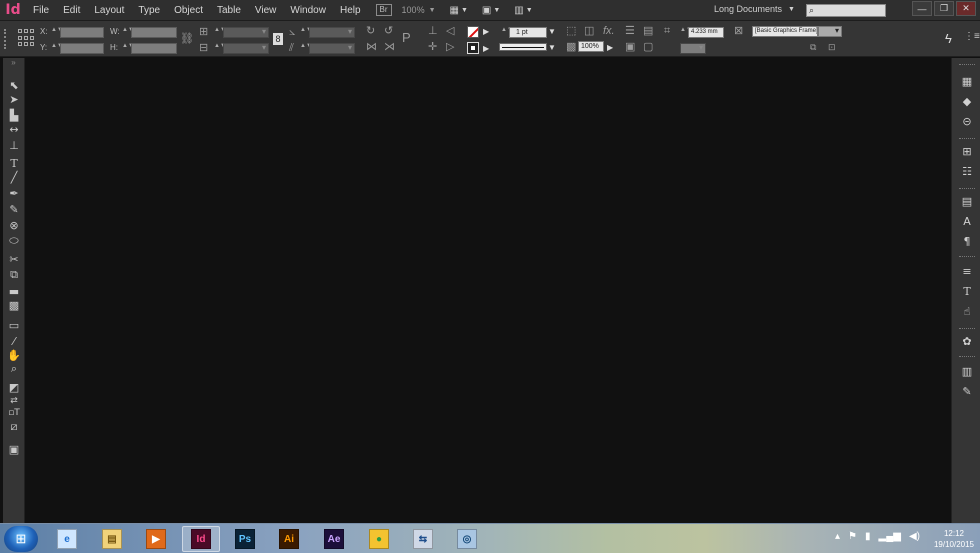  Describe the element at coordinates (379, 539) in the screenshot. I see `taskbar-chrome-button: ●` at that location.